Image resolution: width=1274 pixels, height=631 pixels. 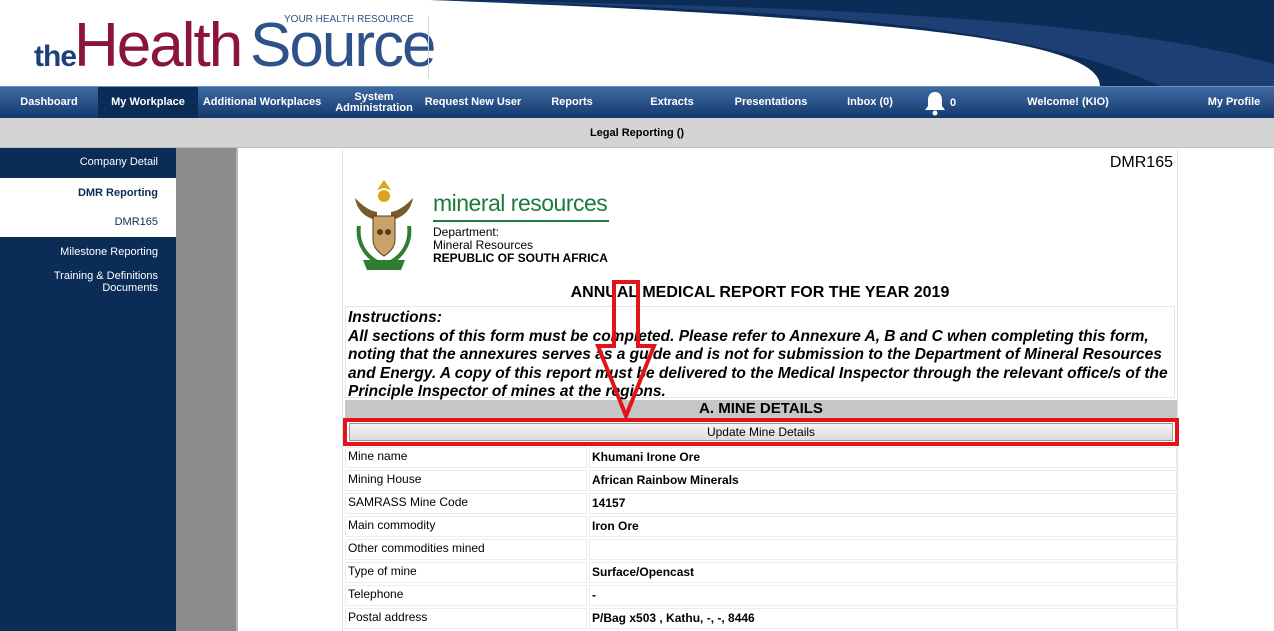 I want to click on table-row: Mining House African Rainbow Minerals, so click(x=761, y=480).